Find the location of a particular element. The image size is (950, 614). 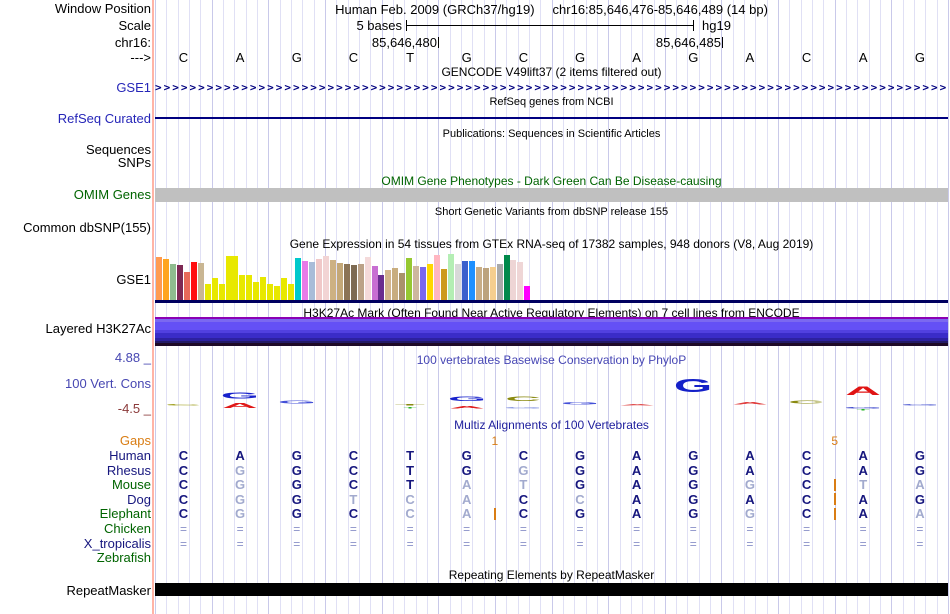

multiz-label-zebrafish: Zebrafish is located at coordinates (75, 557).